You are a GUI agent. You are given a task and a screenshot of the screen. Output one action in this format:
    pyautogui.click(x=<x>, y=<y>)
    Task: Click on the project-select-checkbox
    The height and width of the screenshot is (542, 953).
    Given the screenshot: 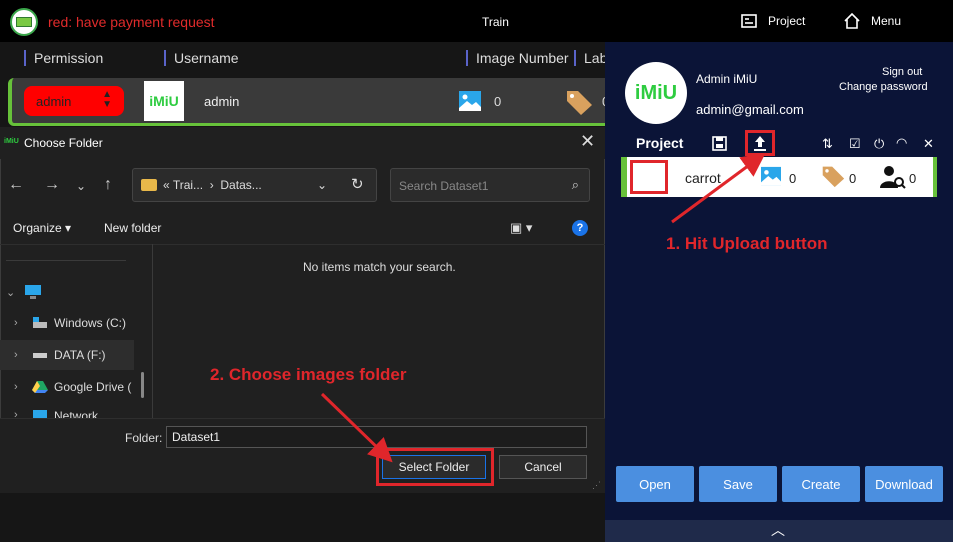 What is the action you would take?
    pyautogui.click(x=649, y=177)
    